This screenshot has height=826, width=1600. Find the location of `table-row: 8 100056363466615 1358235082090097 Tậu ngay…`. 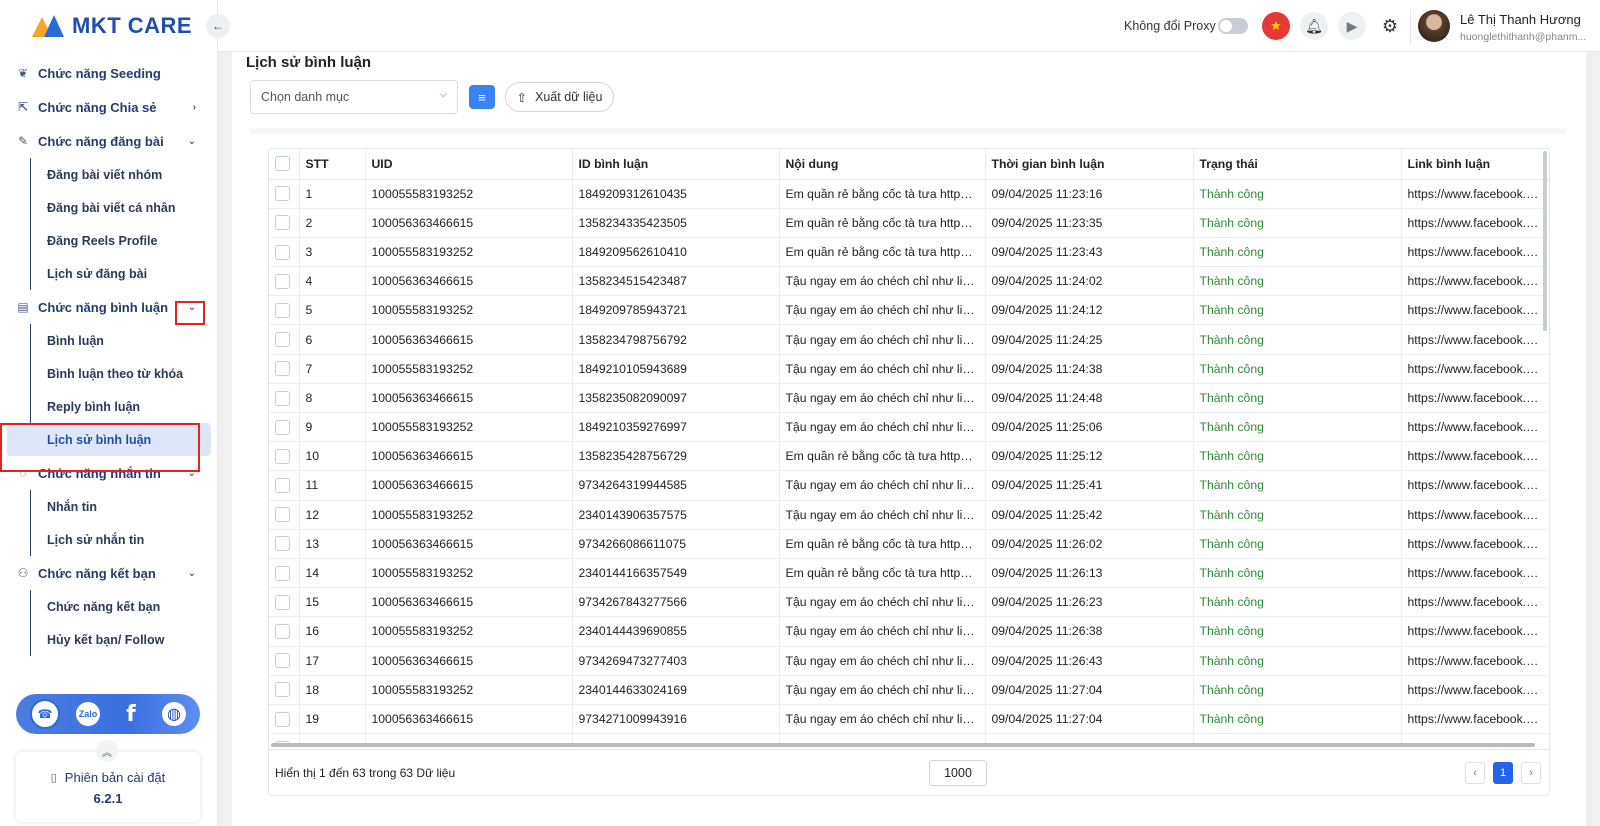

table-row: 8 100056363466615 1358235082090097 Tậu ngay… is located at coordinates (909, 398).